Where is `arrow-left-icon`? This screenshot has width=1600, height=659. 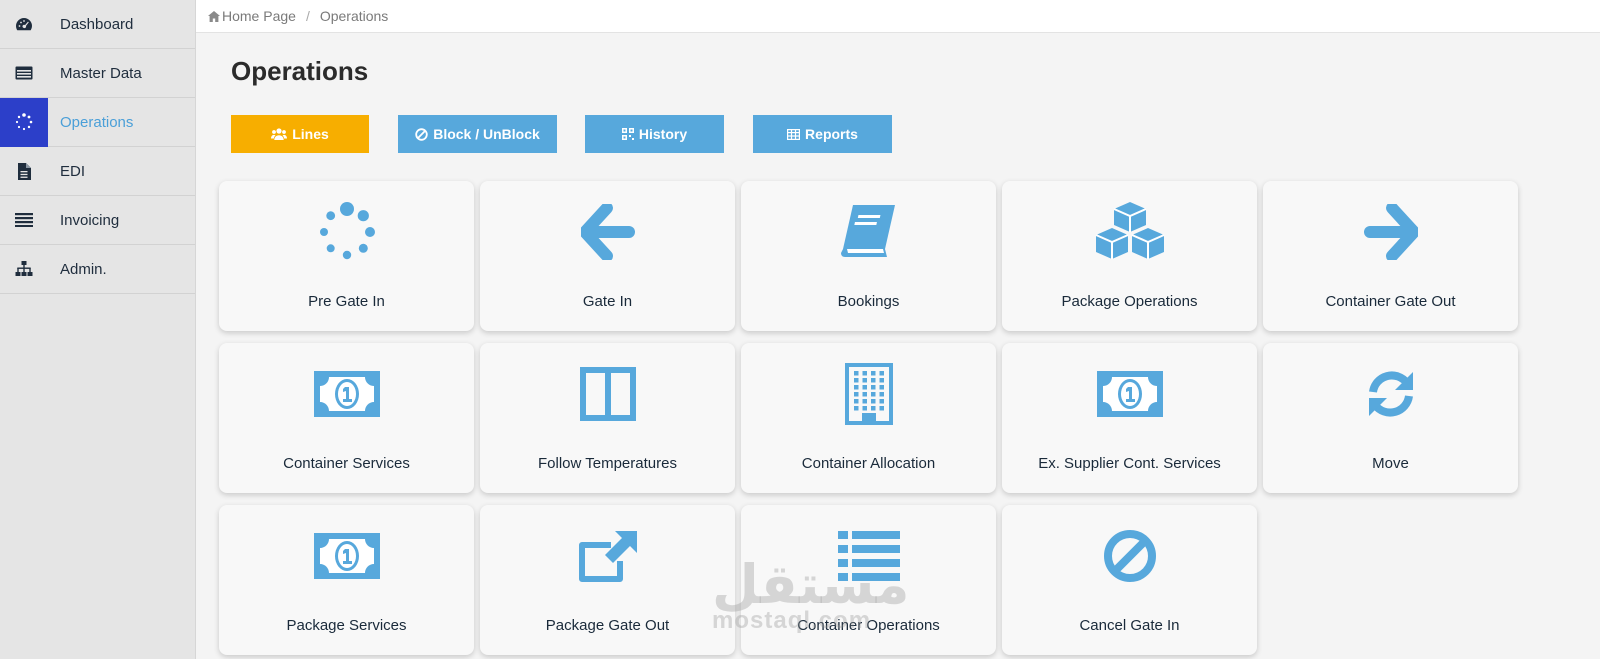
arrow-left-icon is located at coordinates (607, 232).